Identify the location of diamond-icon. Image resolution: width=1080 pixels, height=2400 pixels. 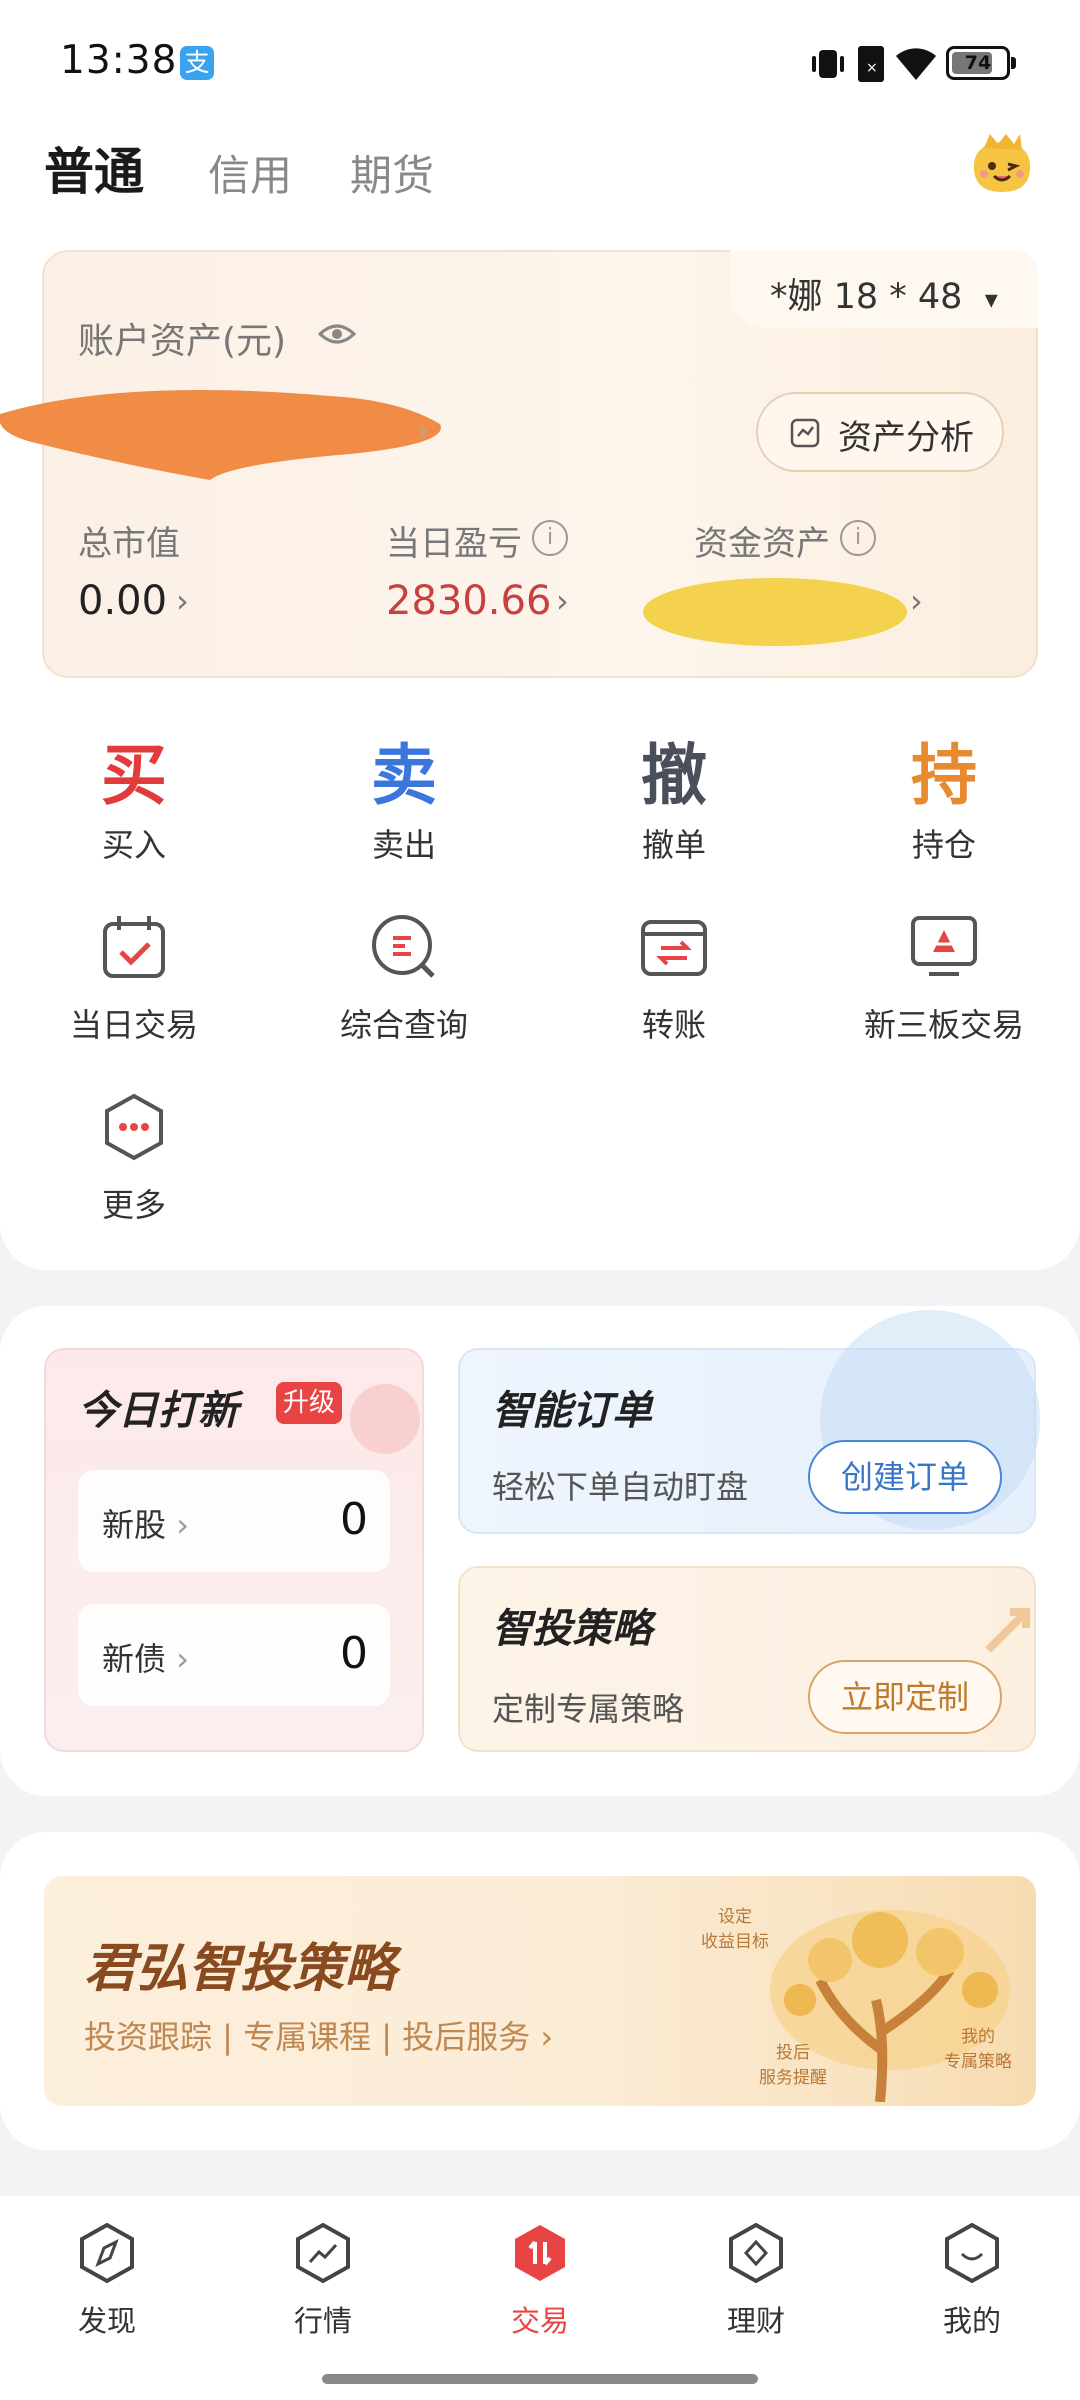
(756, 2253).